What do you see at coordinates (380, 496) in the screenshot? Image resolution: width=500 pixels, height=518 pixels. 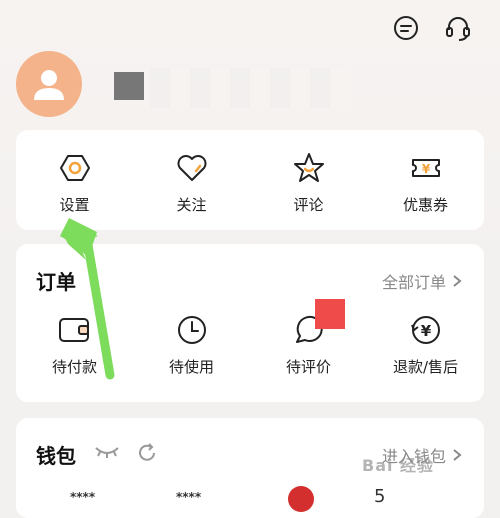 I see `wallet-count: 5` at bounding box center [380, 496].